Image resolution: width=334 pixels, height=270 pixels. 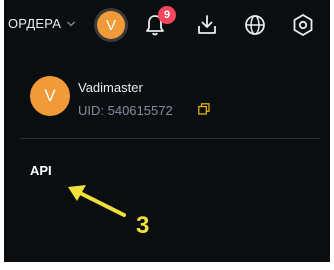 I want to click on user-id: UID: 540615572, so click(x=125, y=110).